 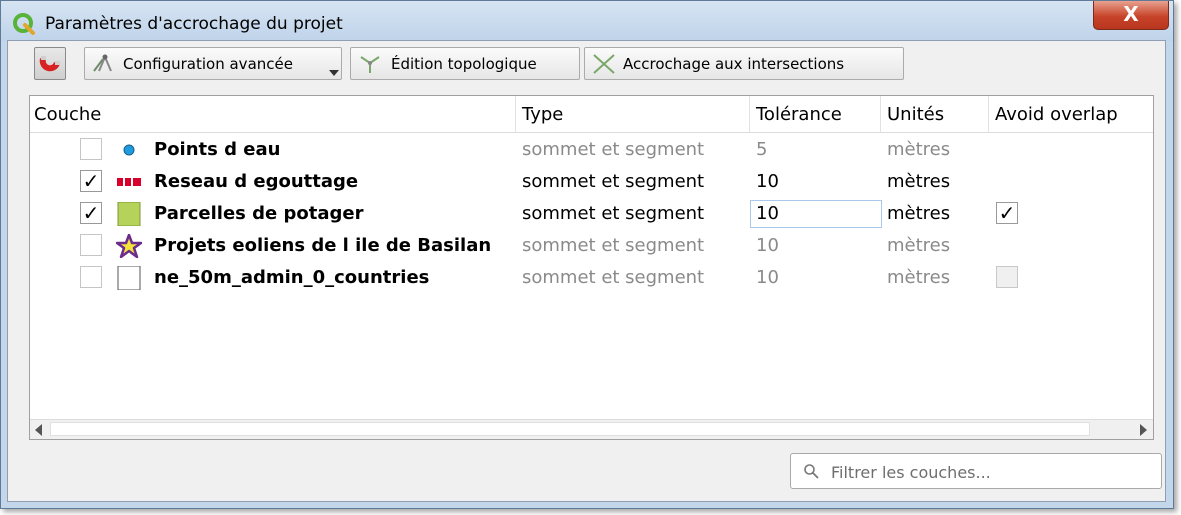 I want to click on snapping-toggle-button, so click(x=50, y=63).